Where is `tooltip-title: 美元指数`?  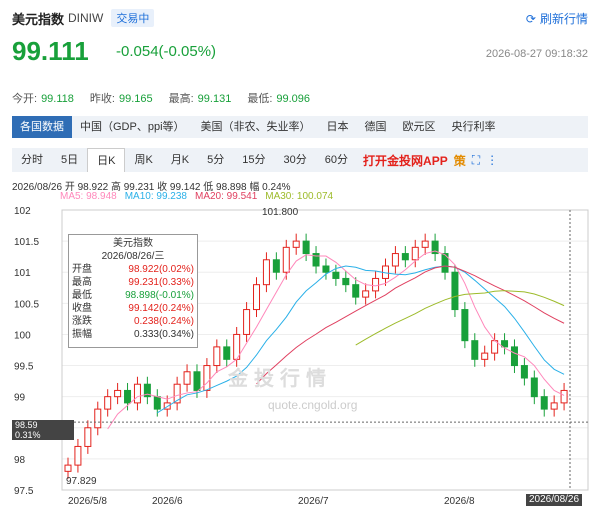
tooltip-title: 美元指数 is located at coordinates (133, 243).